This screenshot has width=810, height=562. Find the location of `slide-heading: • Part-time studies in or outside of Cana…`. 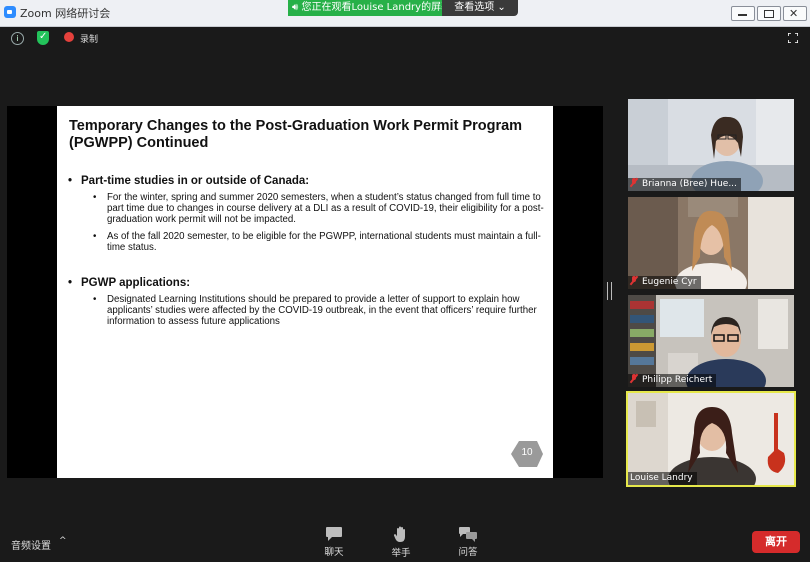

slide-heading: • Part-time studies in or outside of Cana… is located at coordinates (189, 181).